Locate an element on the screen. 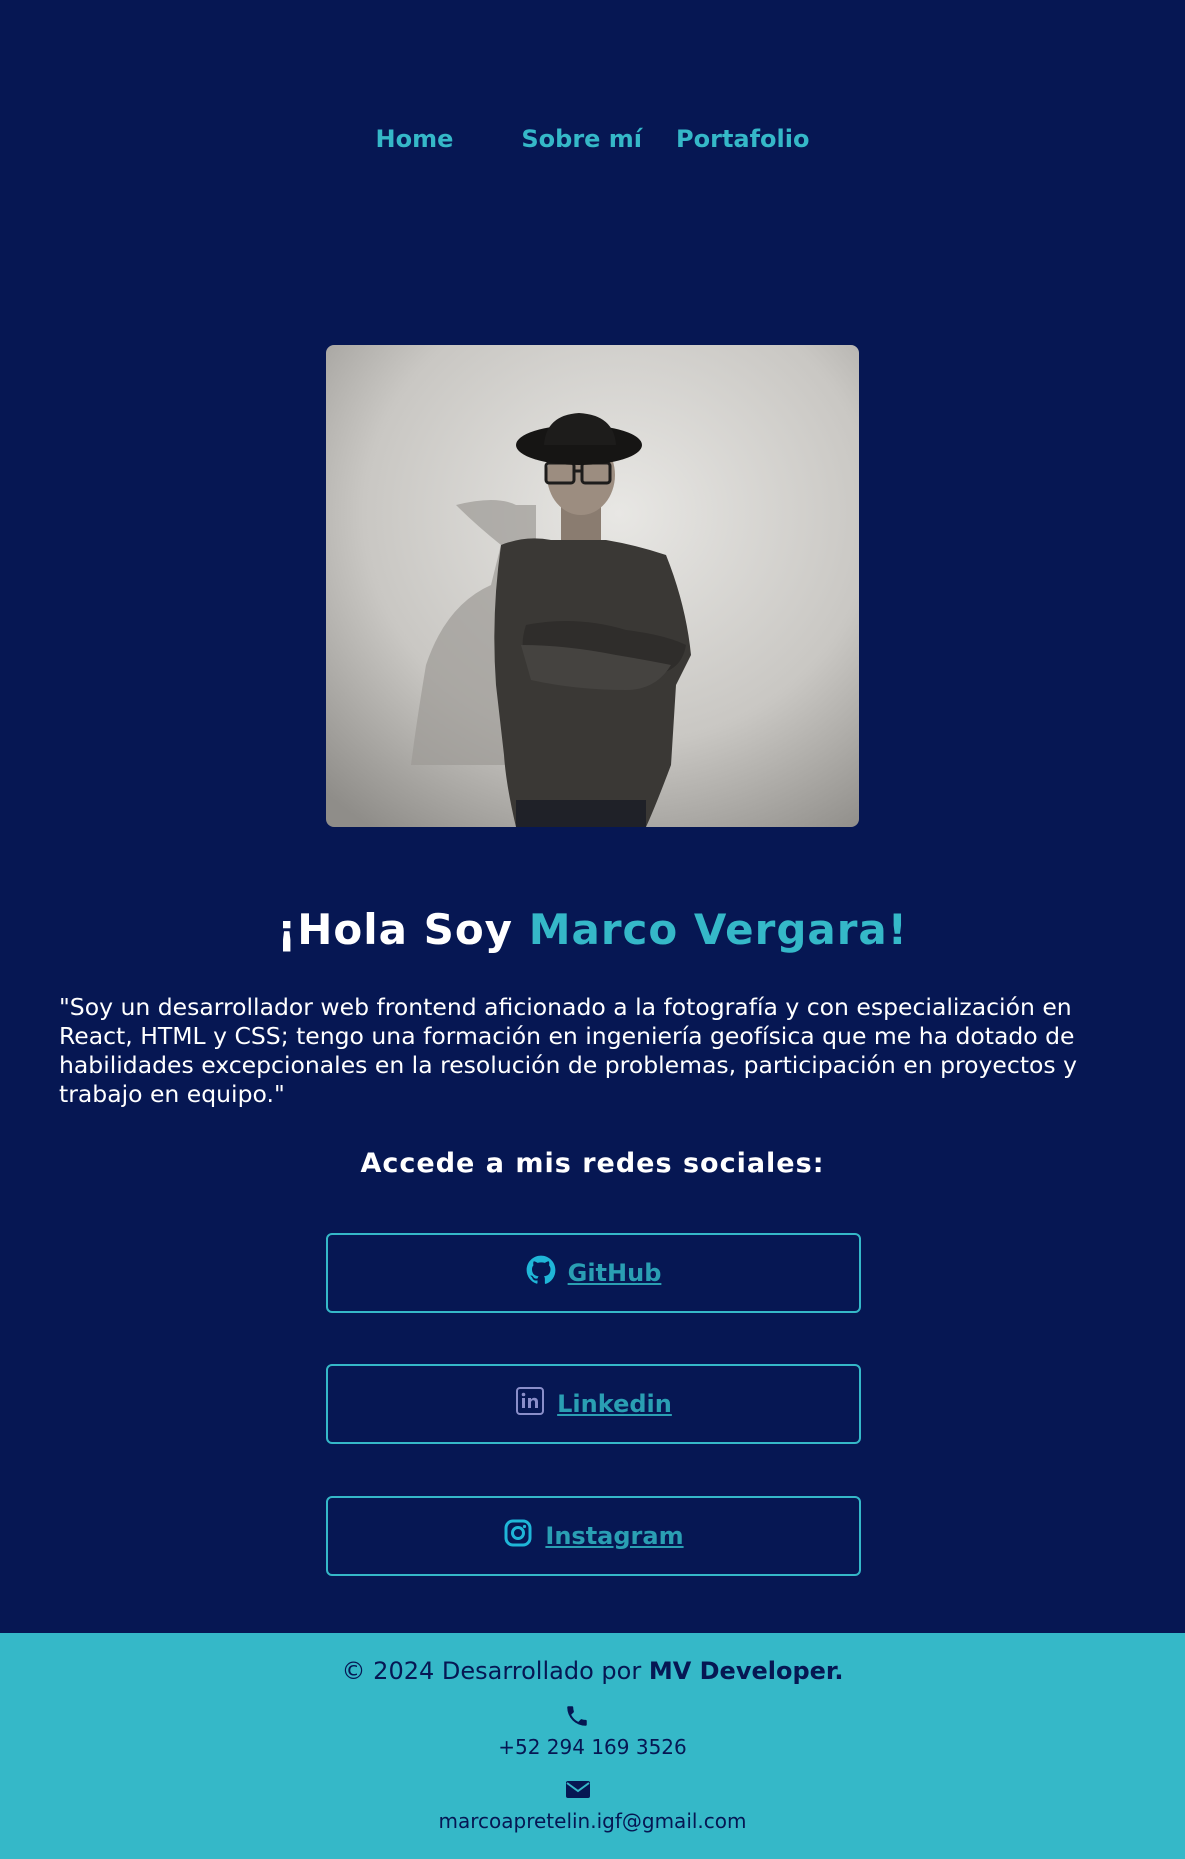 This screenshot has height=1859, width=1185. footer-phone: +52 294 169 3526 is located at coordinates (592, 1747).